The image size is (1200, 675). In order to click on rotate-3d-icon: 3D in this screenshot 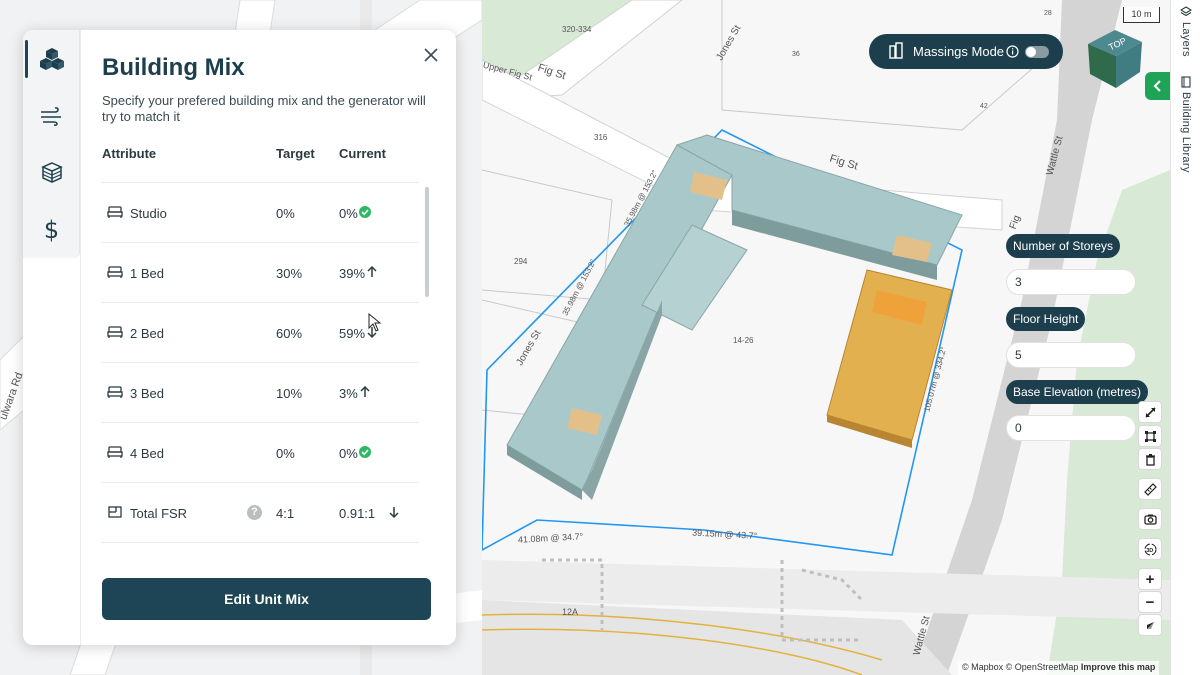, I will do `click(1150, 549)`.